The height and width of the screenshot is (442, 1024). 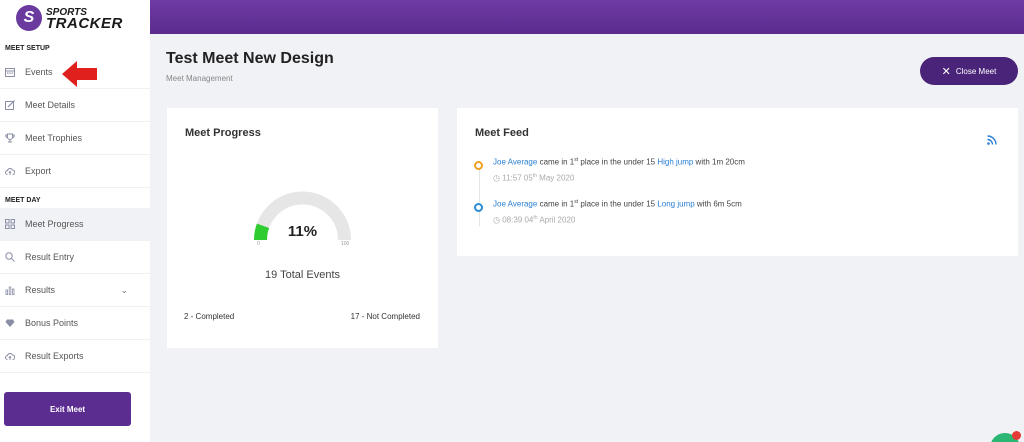 I want to click on diamond-icon, so click(x=10, y=323).